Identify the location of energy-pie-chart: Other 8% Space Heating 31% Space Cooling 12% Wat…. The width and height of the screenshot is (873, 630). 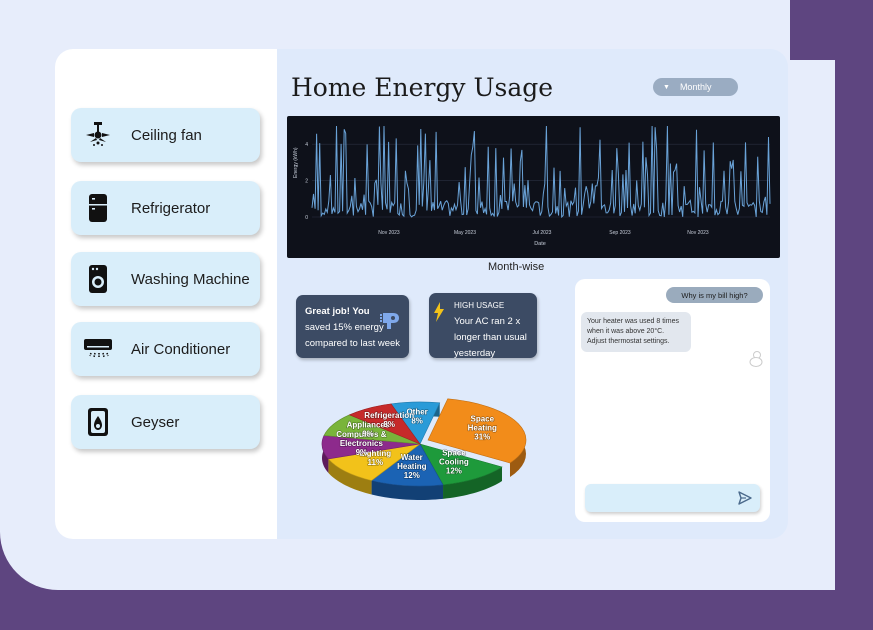
(422, 458).